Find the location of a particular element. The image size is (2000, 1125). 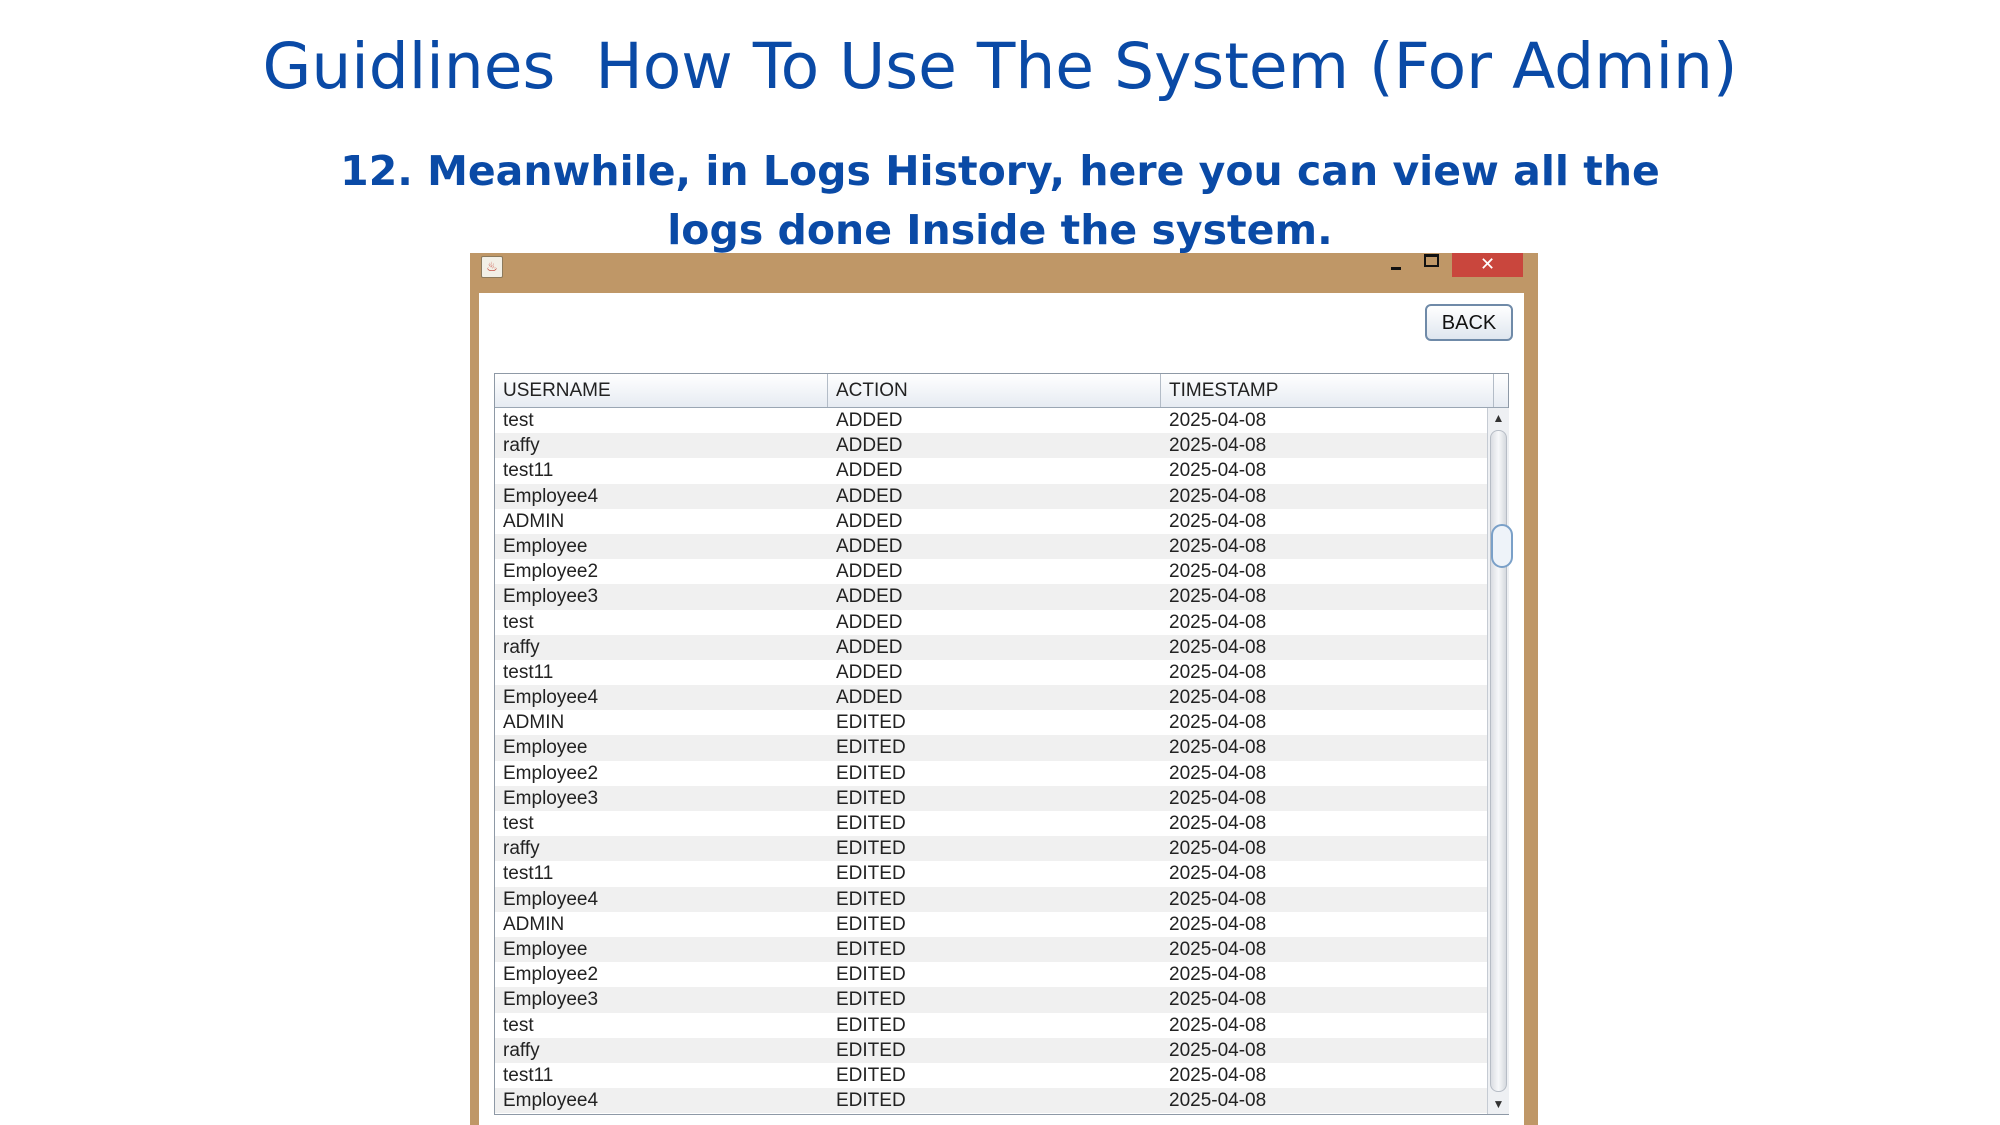

close-icon: ✕ is located at coordinates (1487, 264).